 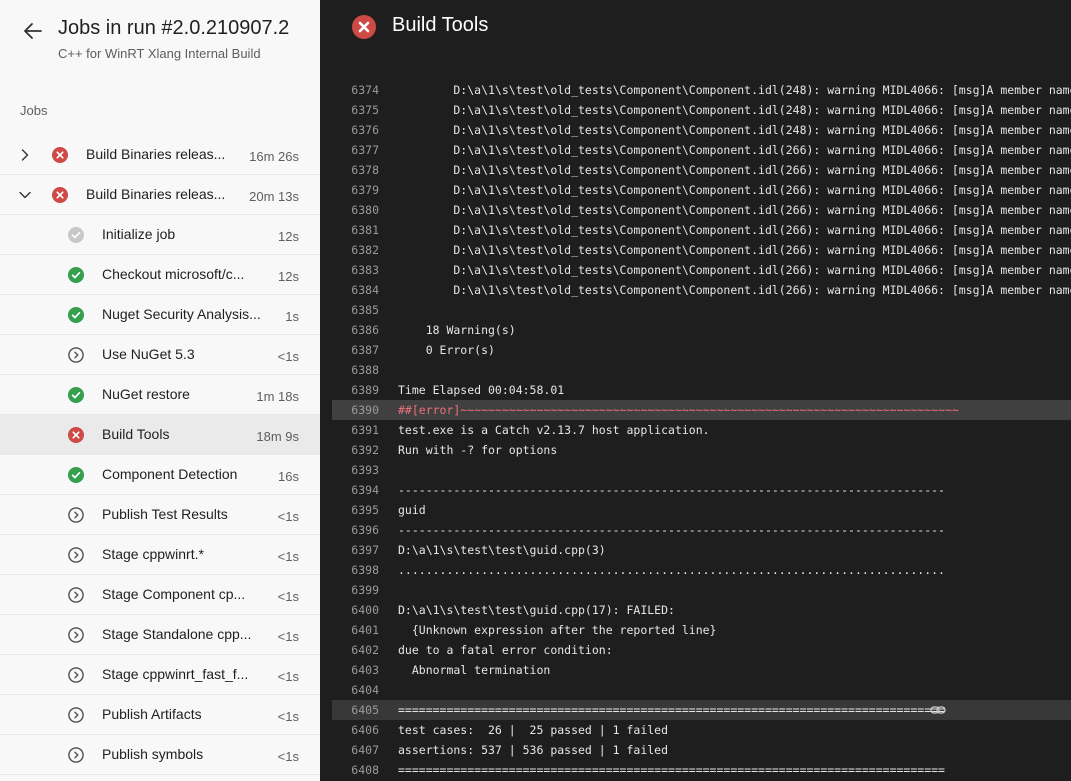 What do you see at coordinates (292, 316) in the screenshot?
I see `step-duration: 1s` at bounding box center [292, 316].